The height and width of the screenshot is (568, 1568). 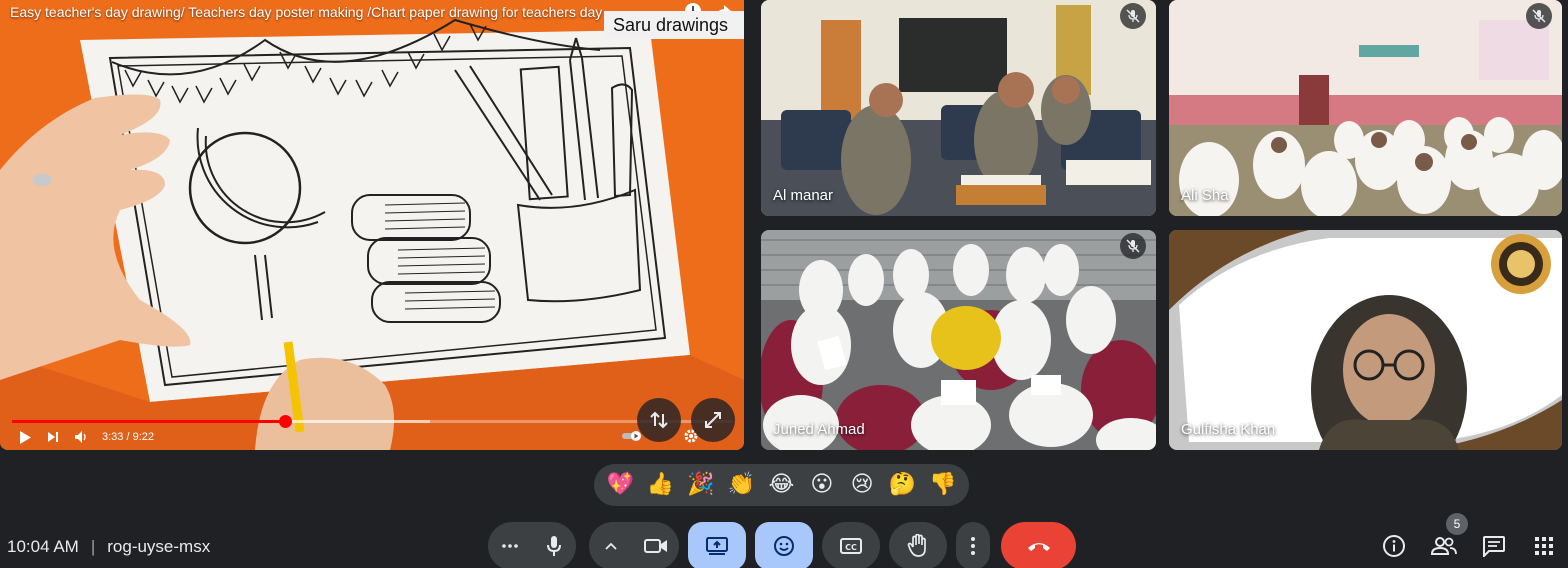 What do you see at coordinates (701, 485) in the screenshot?
I see `reaction-party-popper: 🎉` at bounding box center [701, 485].